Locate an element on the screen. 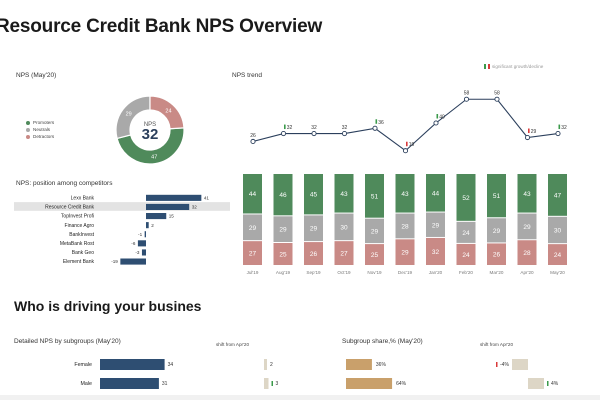  green-mark-icon is located at coordinates (485, 66).